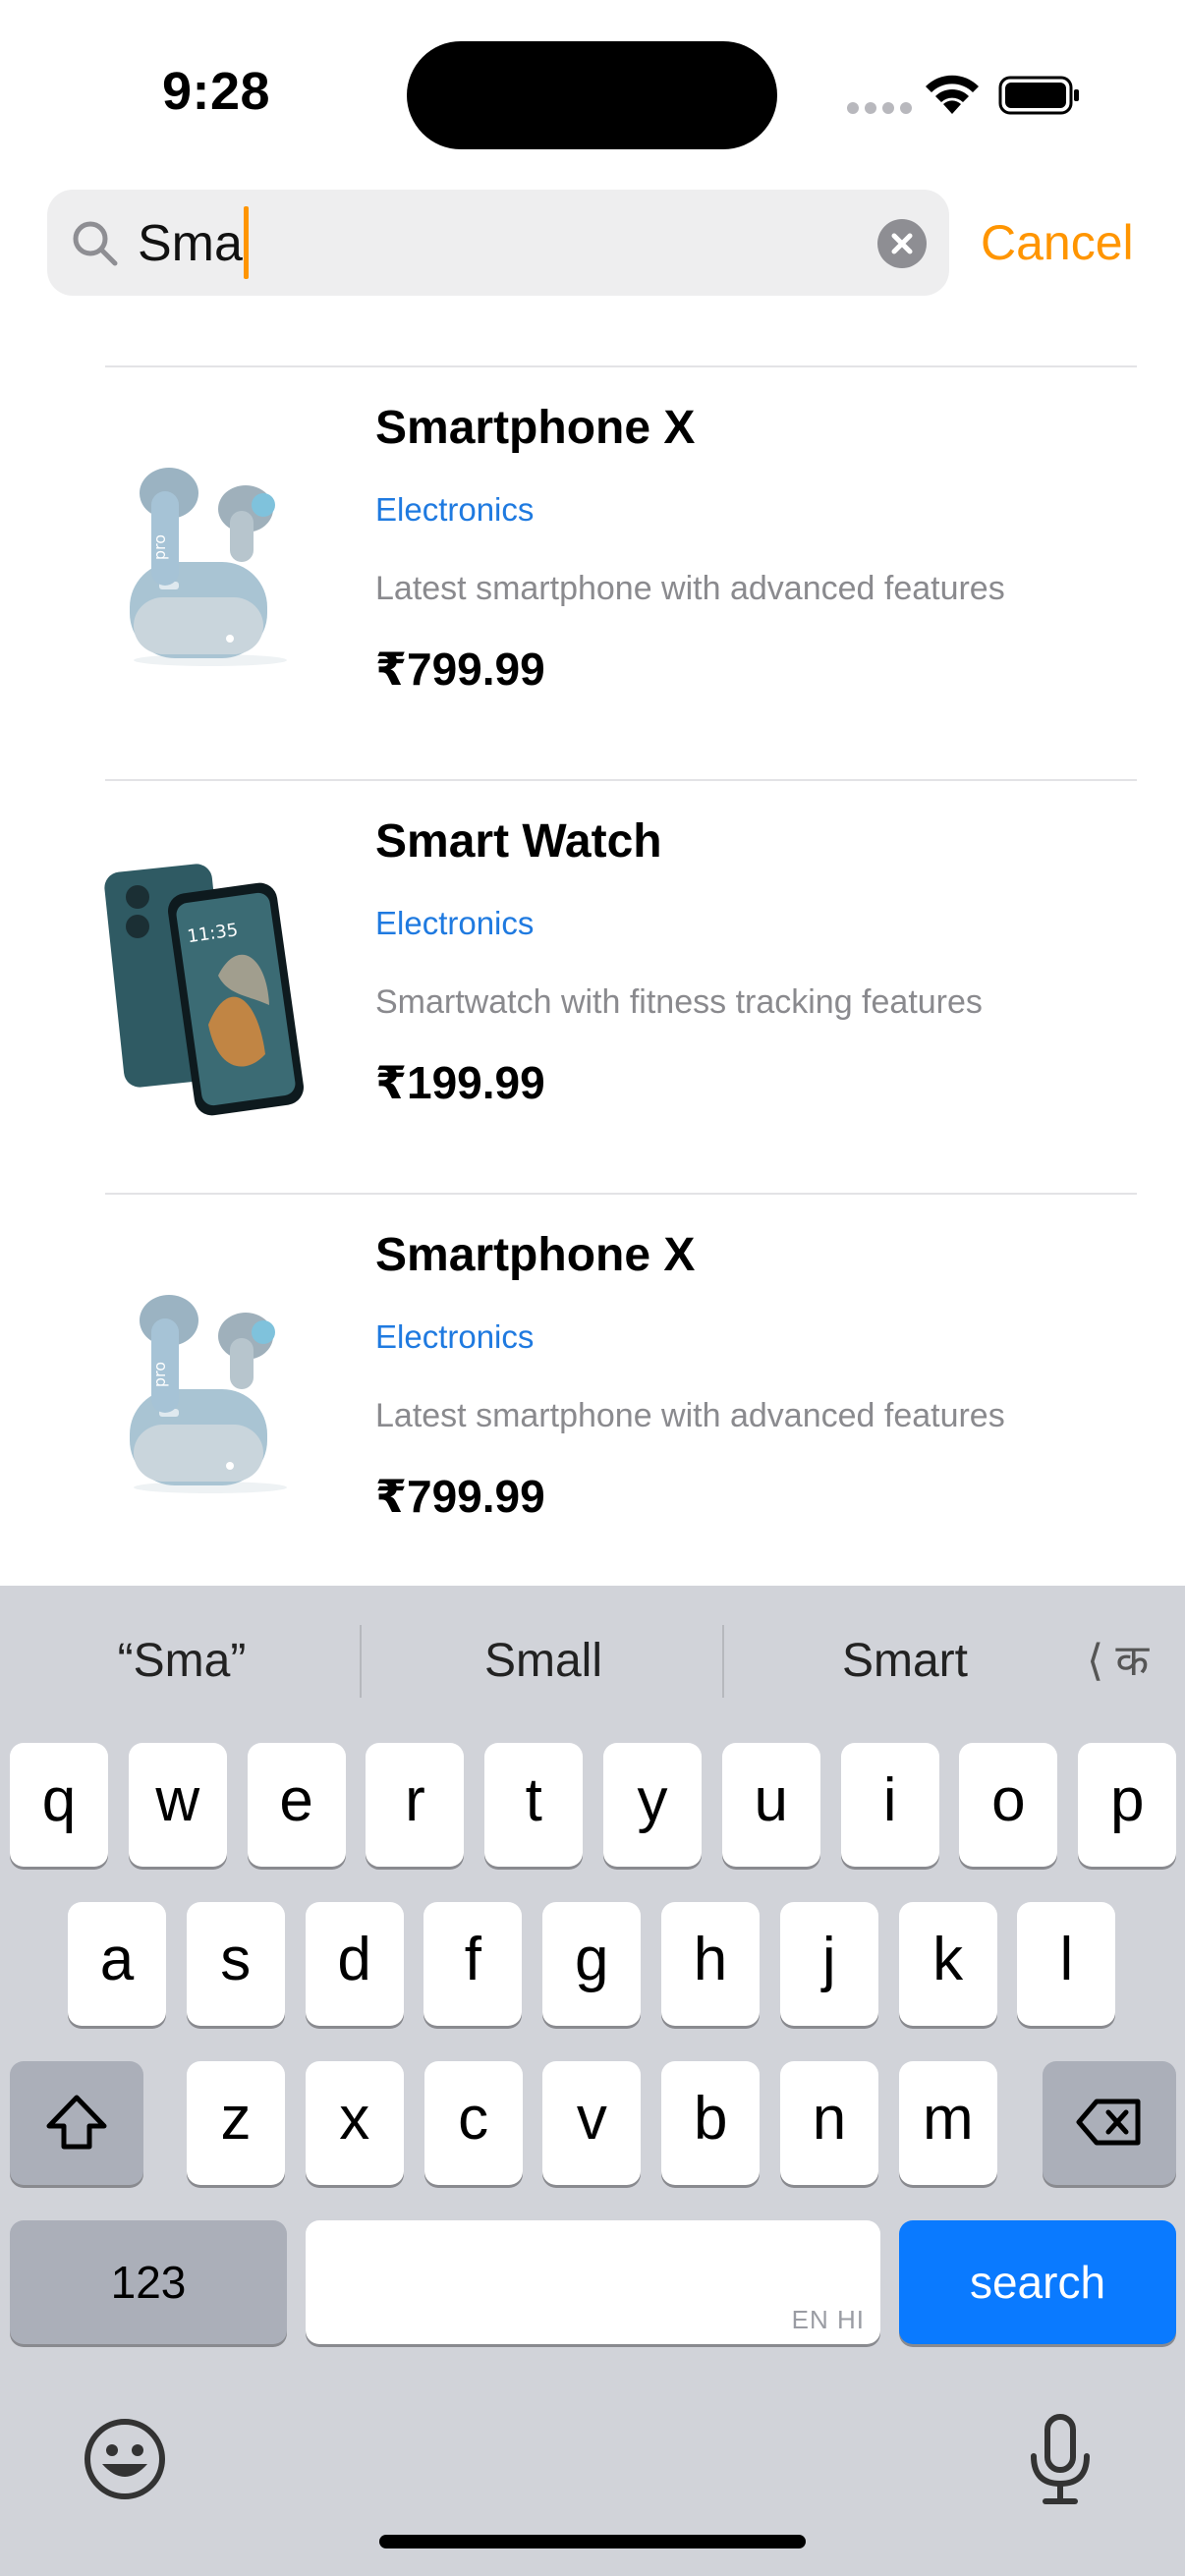 The image size is (1185, 2576). I want to click on search-query: Sma, so click(191, 243).